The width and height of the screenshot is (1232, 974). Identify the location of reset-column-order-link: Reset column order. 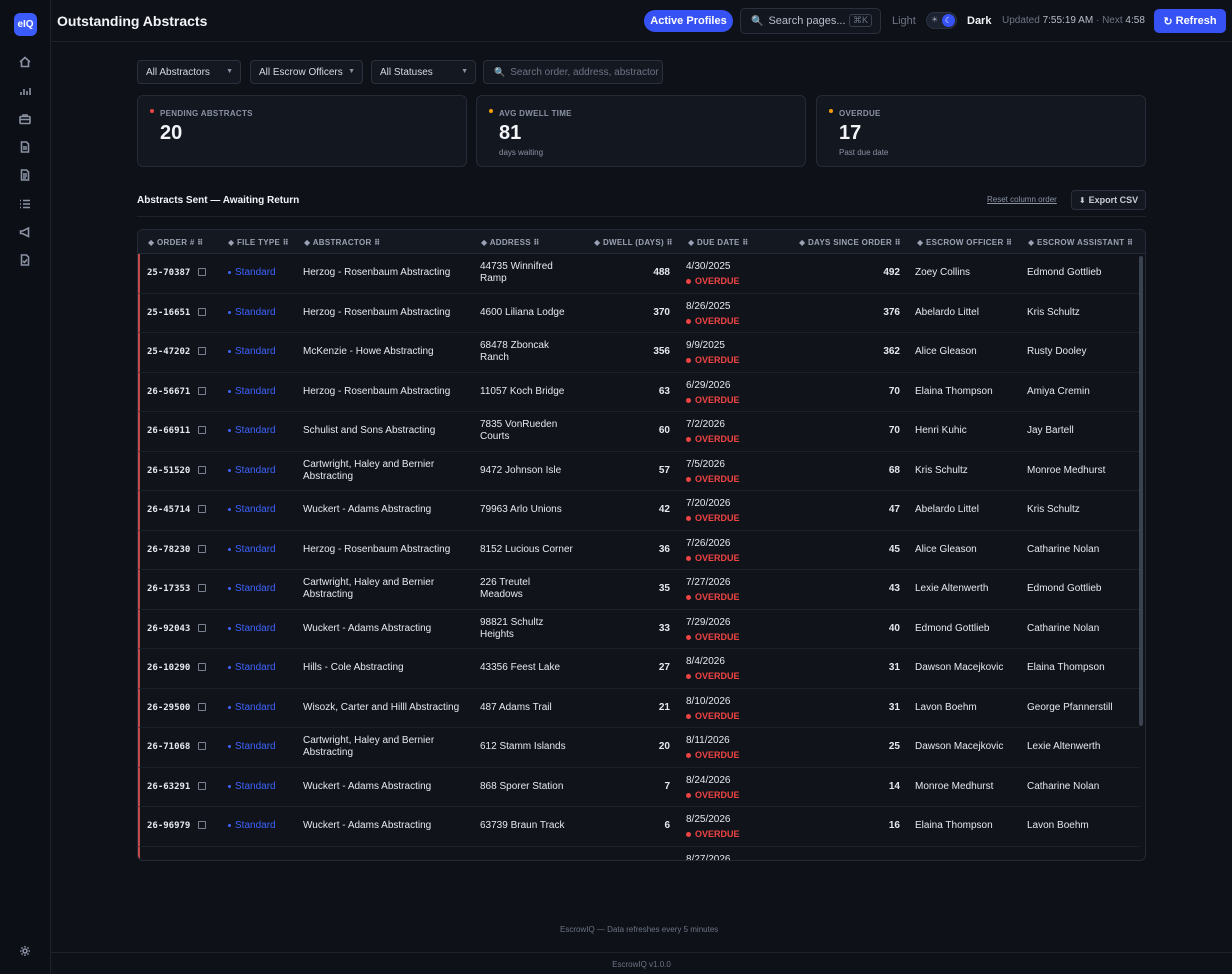
(1022, 199).